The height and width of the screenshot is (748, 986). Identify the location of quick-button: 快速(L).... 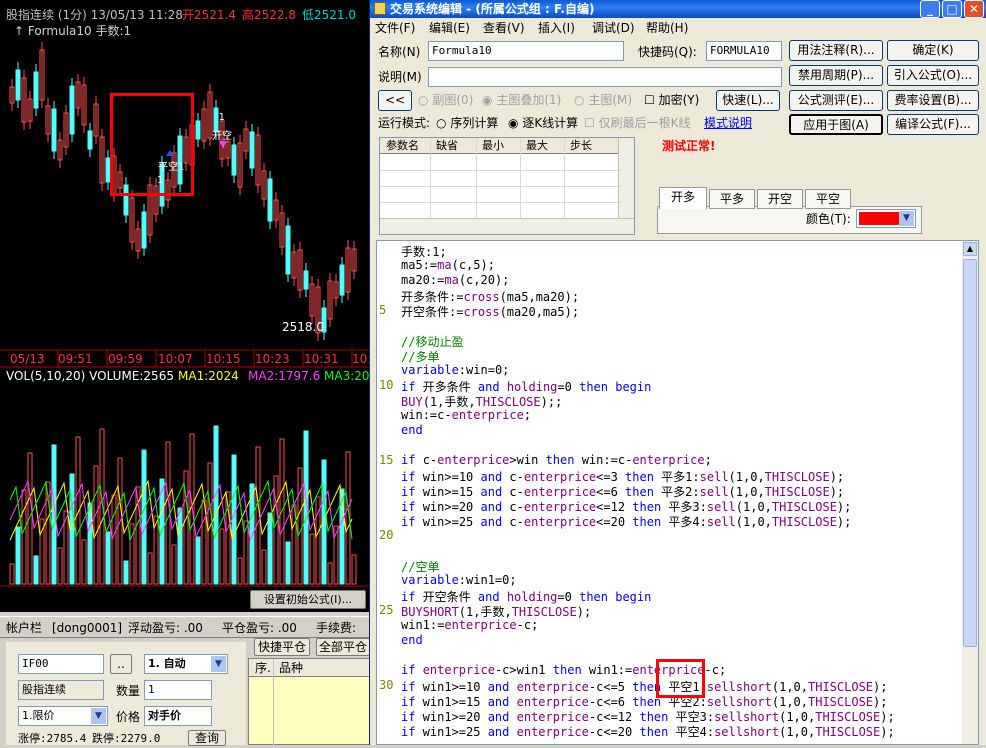
(748, 100).